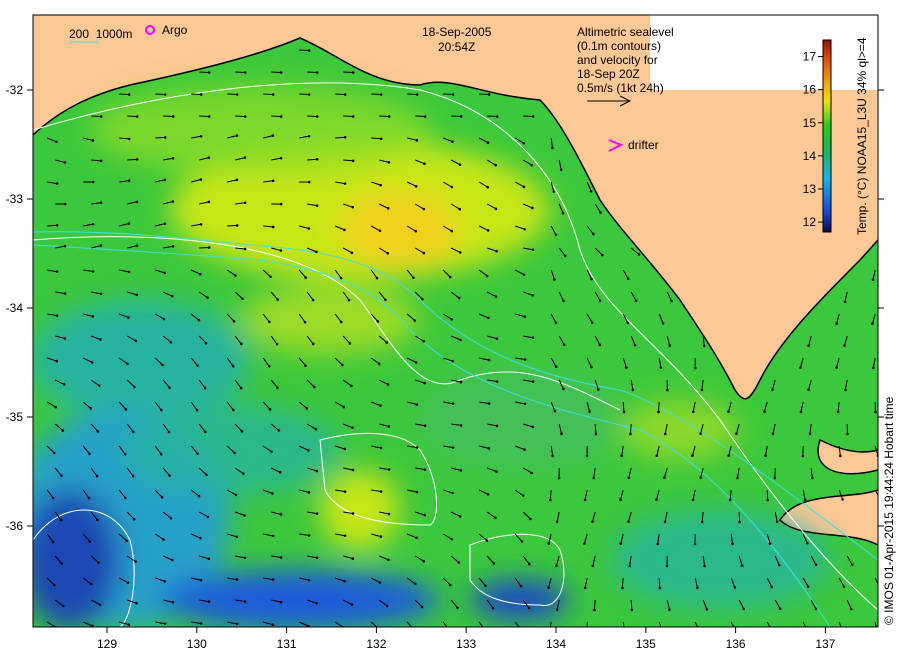 The height and width of the screenshot is (660, 900). What do you see at coordinates (287, 644) in the screenshot?
I see `lon-tick-label: 131` at bounding box center [287, 644].